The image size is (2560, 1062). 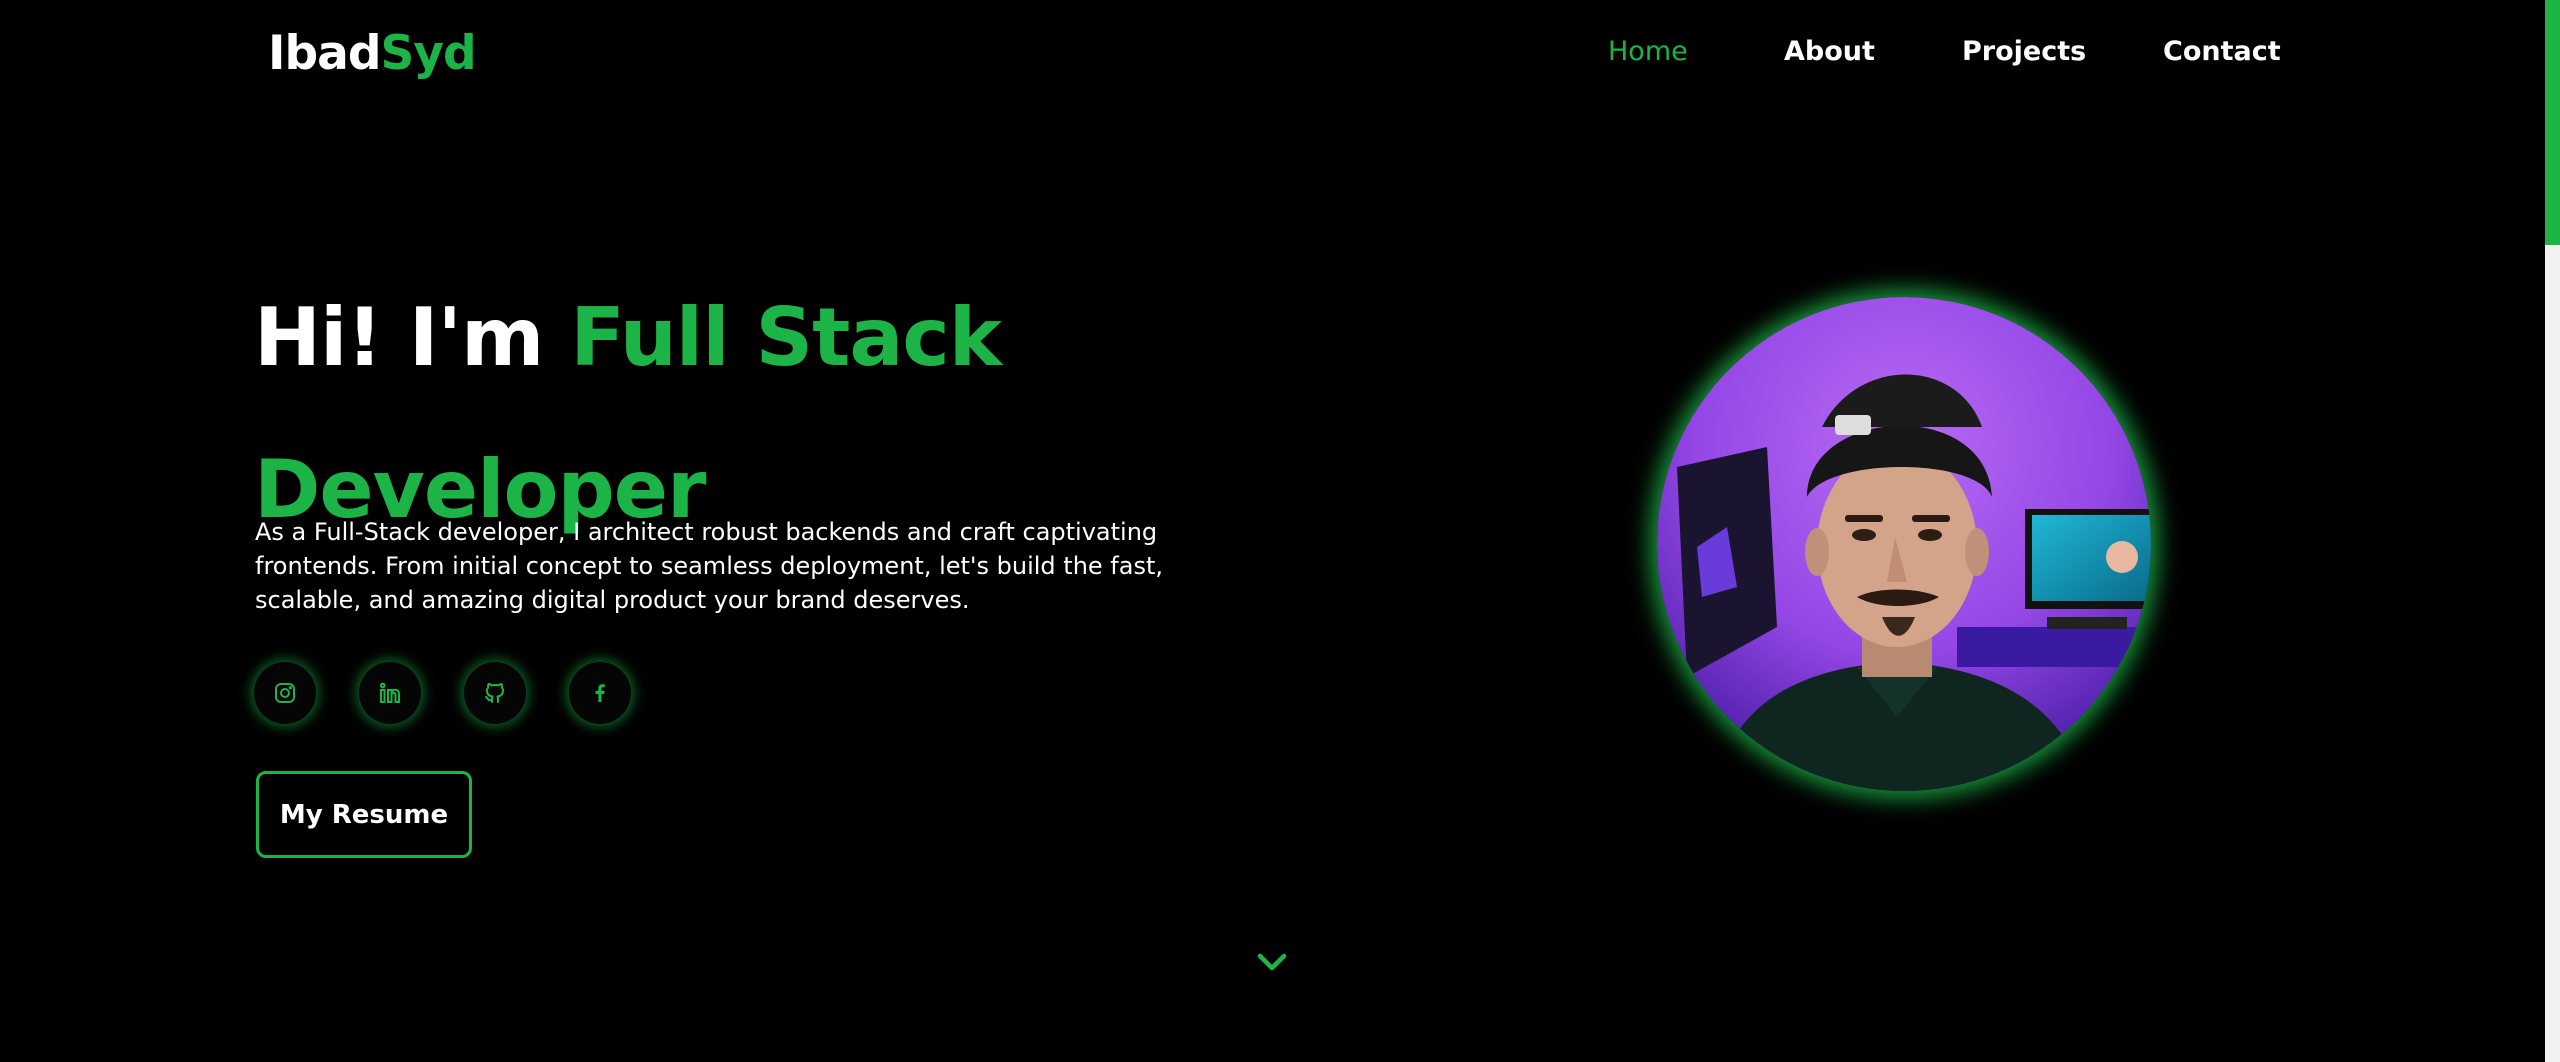 I want to click on scroll-down-arrow, so click(x=1272, y=963).